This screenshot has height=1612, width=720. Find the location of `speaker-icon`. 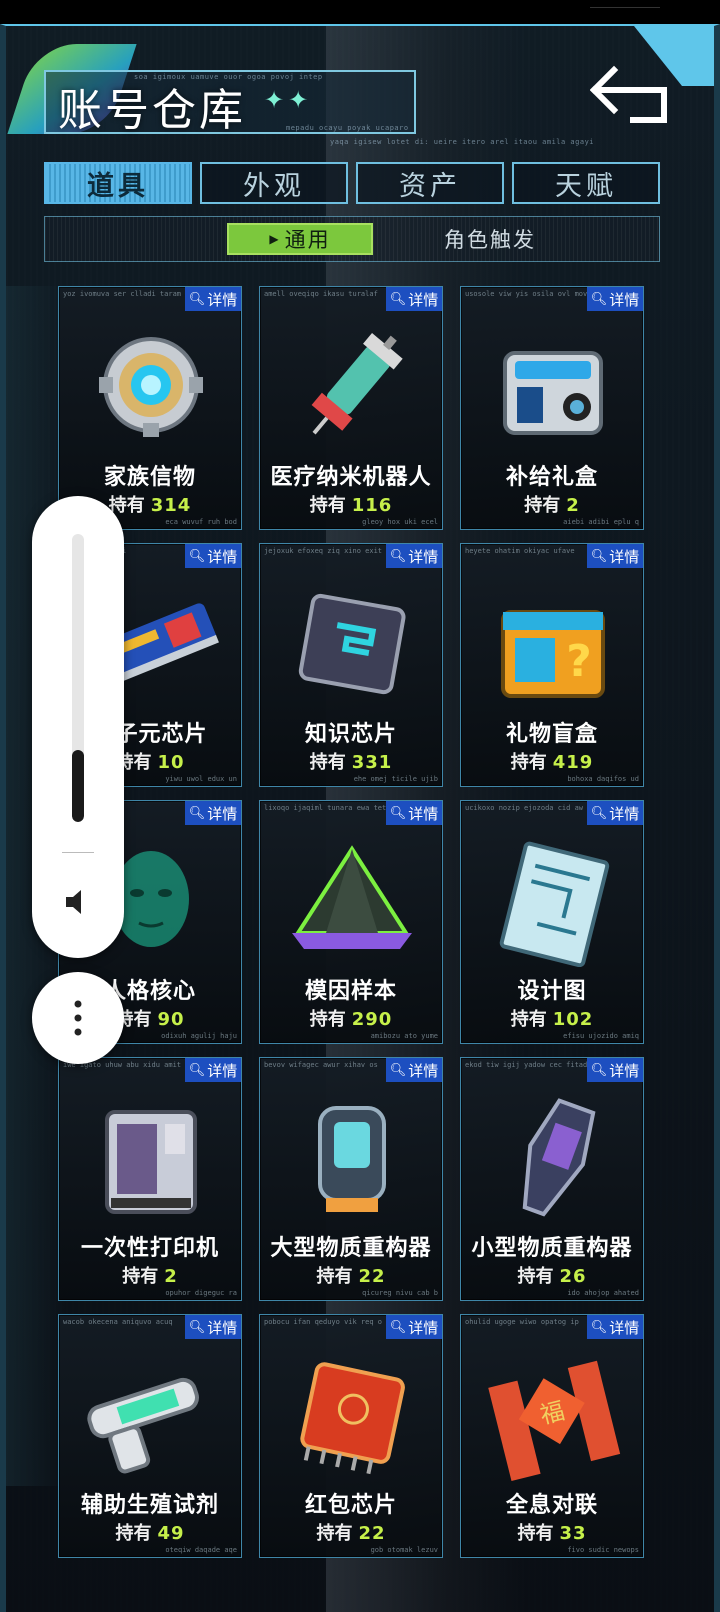

speaker-icon is located at coordinates (78, 902).